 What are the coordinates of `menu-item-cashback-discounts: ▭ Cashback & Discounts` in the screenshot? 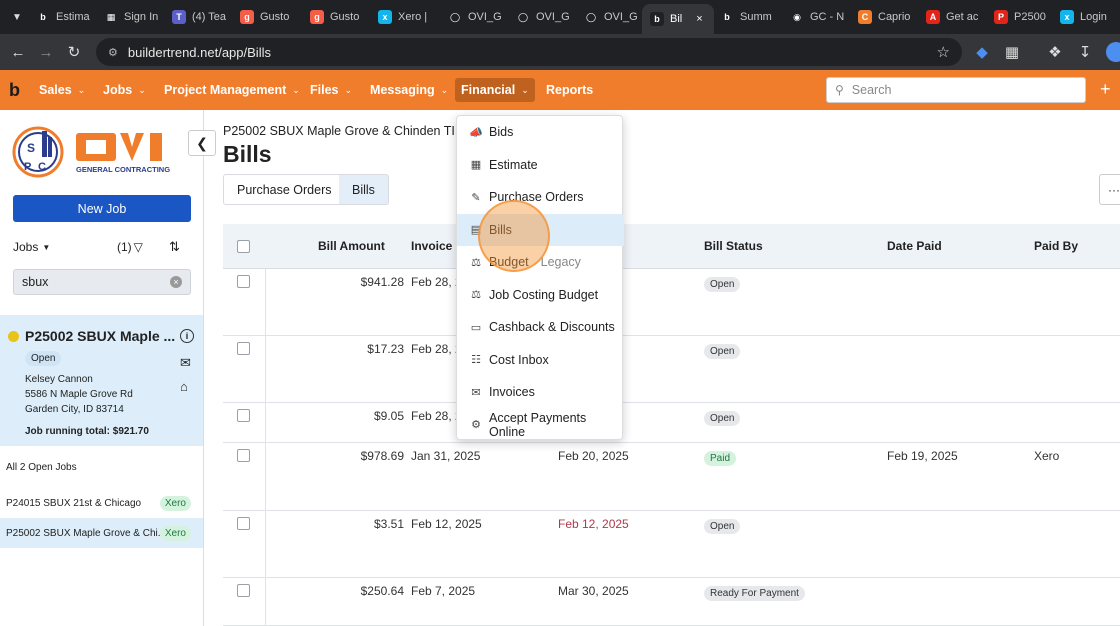 It's located at (540, 327).